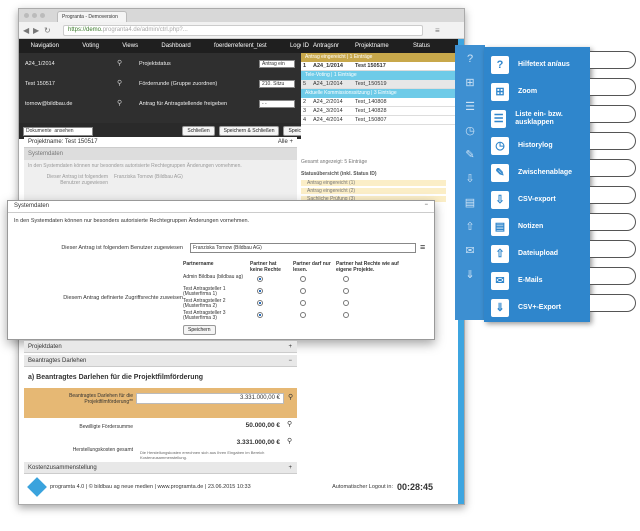 The width and height of the screenshot is (640, 531). I want to click on row-id: 4, so click(305, 120).